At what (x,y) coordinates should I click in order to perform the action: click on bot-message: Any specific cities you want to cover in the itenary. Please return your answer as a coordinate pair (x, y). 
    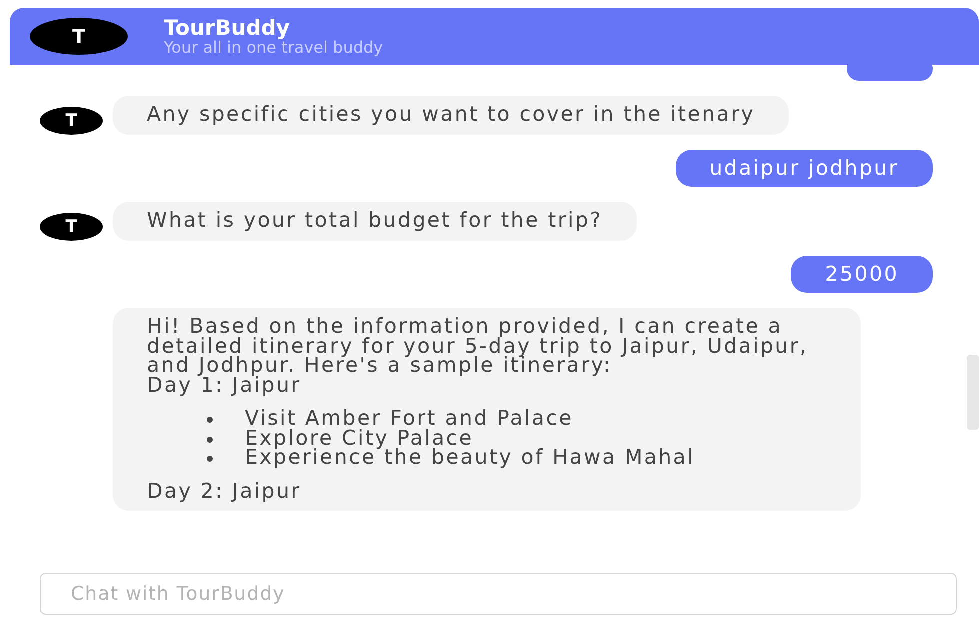
    Looking at the image, I should click on (451, 115).